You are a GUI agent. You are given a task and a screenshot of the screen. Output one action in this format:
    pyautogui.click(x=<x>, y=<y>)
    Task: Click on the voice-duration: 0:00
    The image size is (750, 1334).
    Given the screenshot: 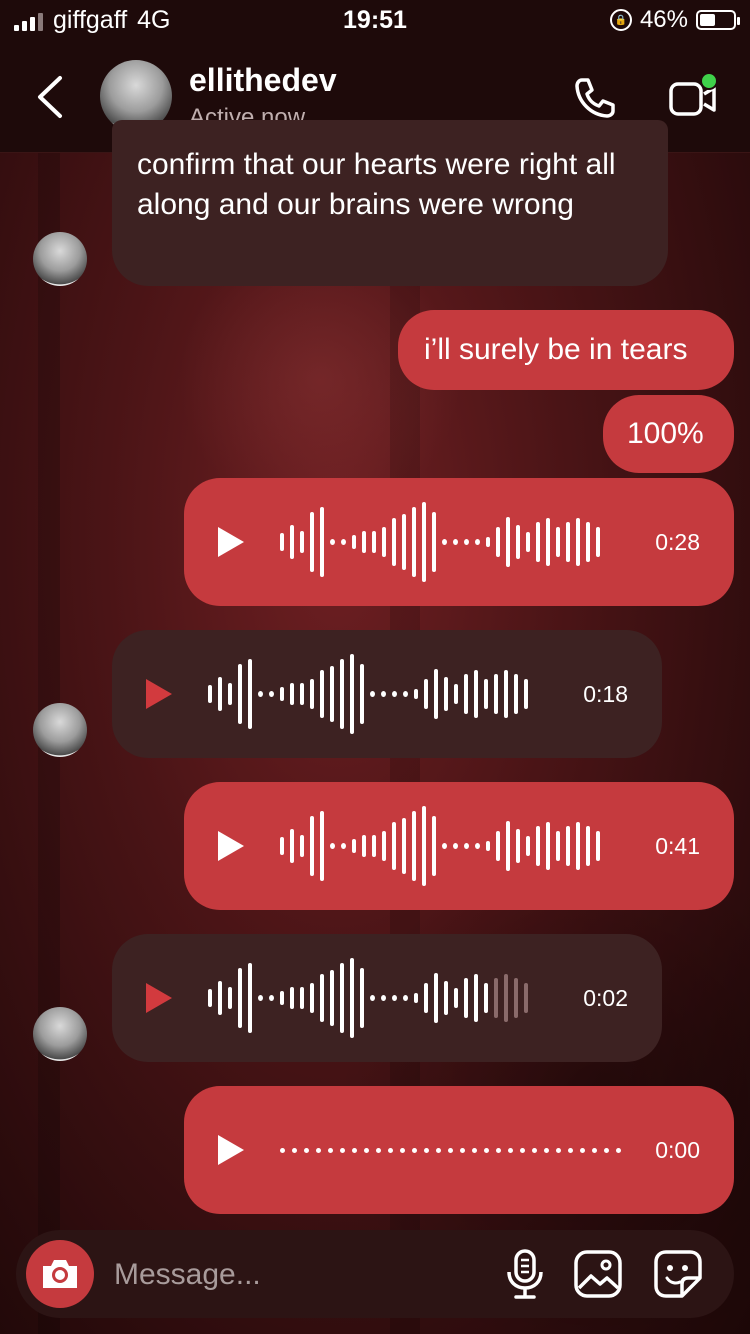 What is the action you would take?
    pyautogui.click(x=677, y=1149)
    